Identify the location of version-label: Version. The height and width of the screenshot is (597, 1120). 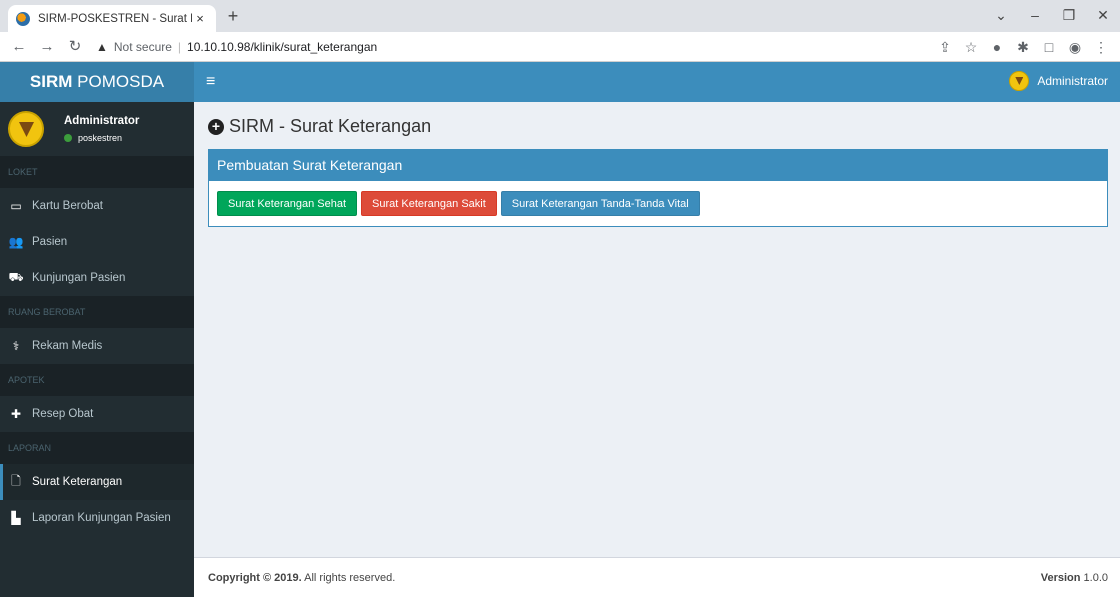
(1060, 578).